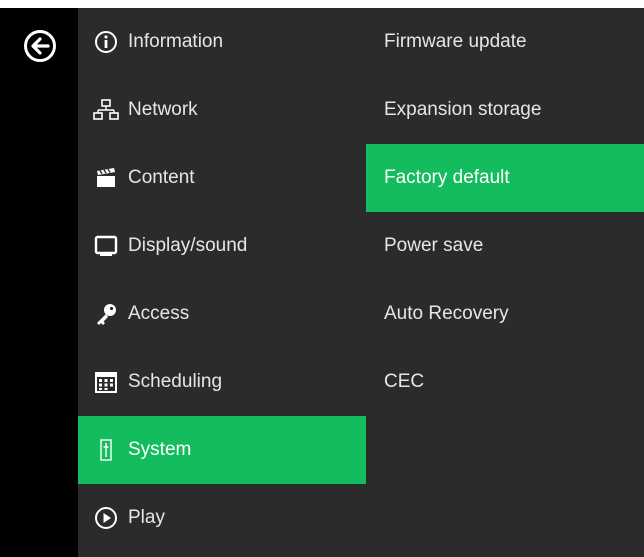 This screenshot has height=557, width=644. Describe the element at coordinates (106, 246) in the screenshot. I see `monitor-icon` at that location.